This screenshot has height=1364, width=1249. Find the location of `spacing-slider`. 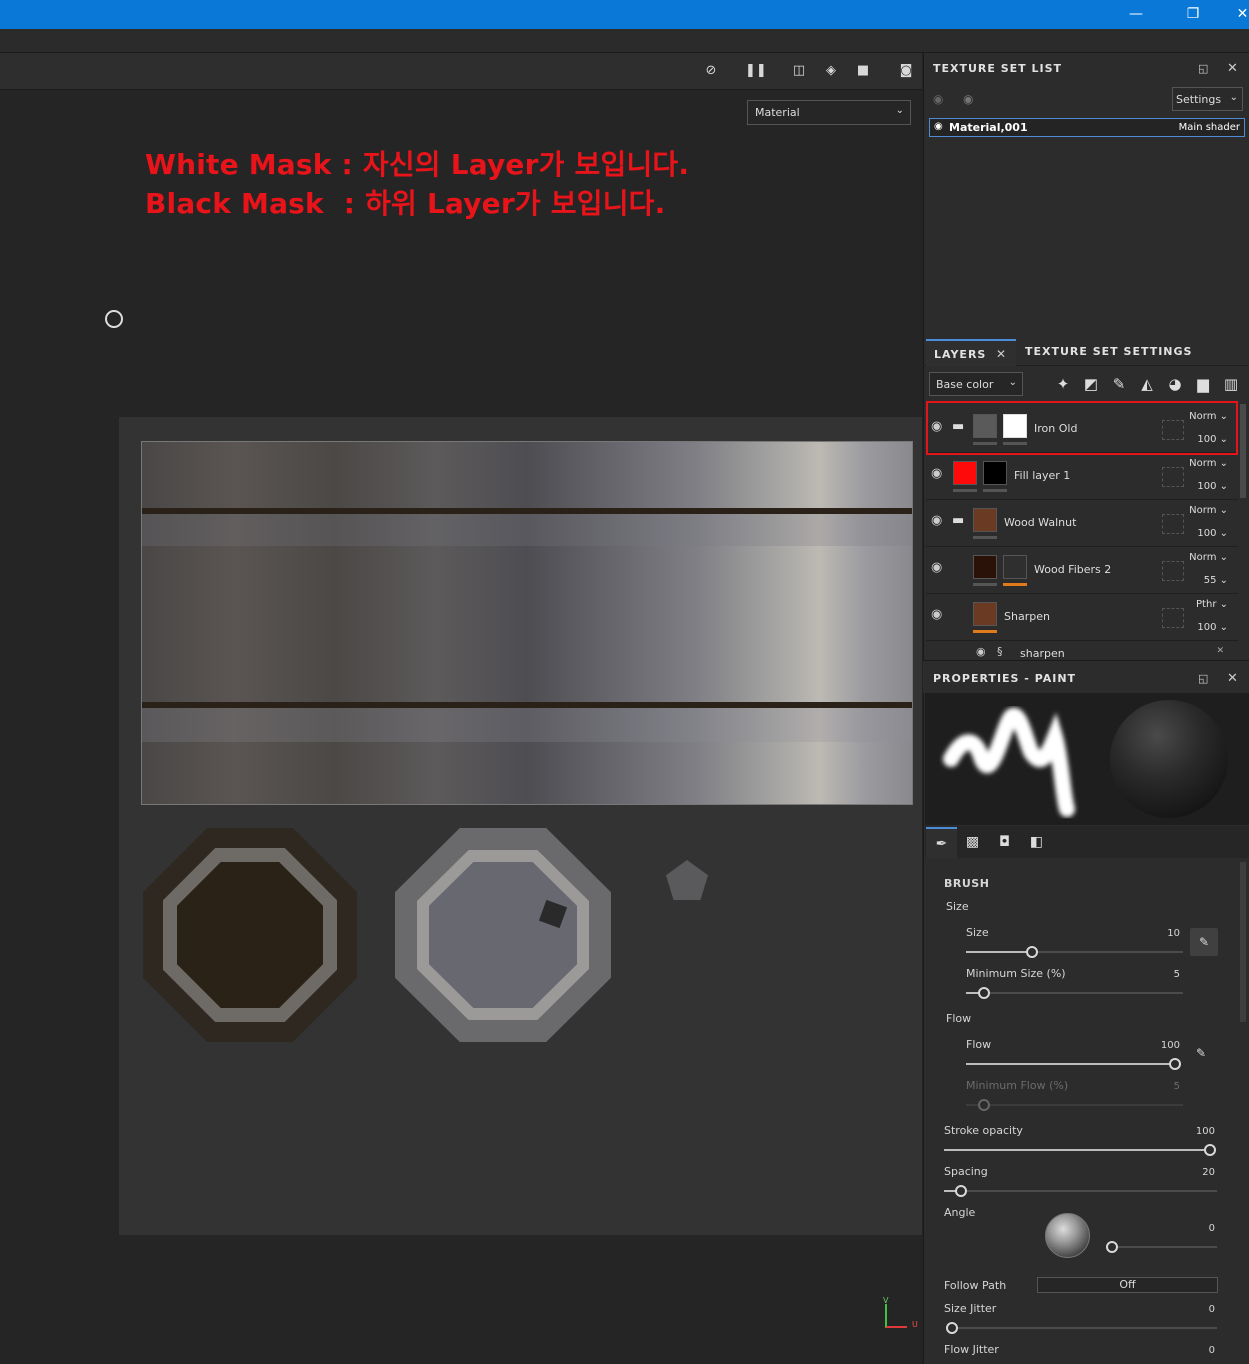

spacing-slider is located at coordinates (1080, 1191).